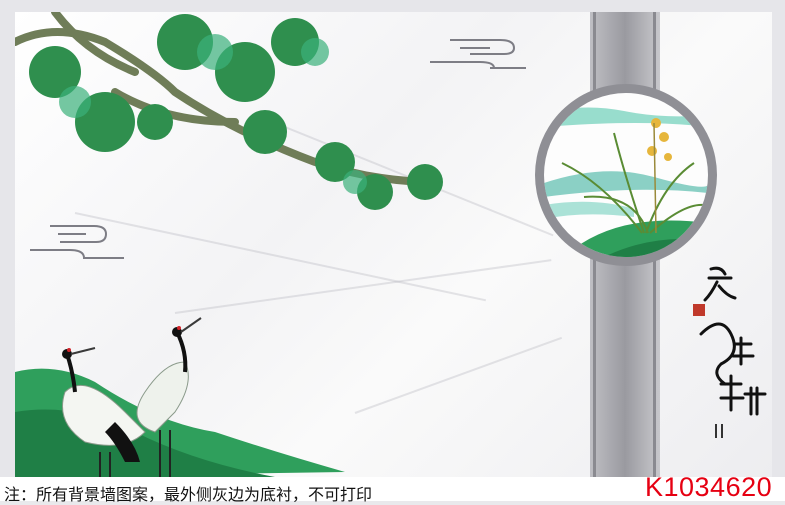  Describe the element at coordinates (188, 494) in the screenshot. I see `footer-note: 注：所有背景墙图案，最外侧灰边为底衬，不可打印` at that location.